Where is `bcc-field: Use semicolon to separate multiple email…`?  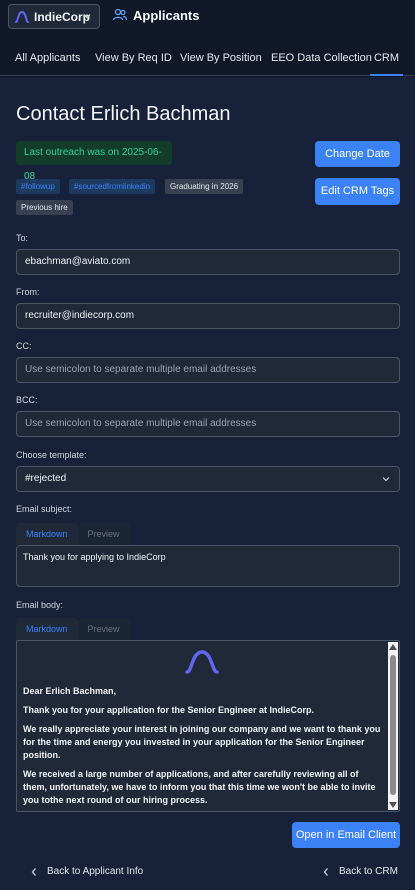 bcc-field: Use semicolon to separate multiple email… is located at coordinates (208, 424).